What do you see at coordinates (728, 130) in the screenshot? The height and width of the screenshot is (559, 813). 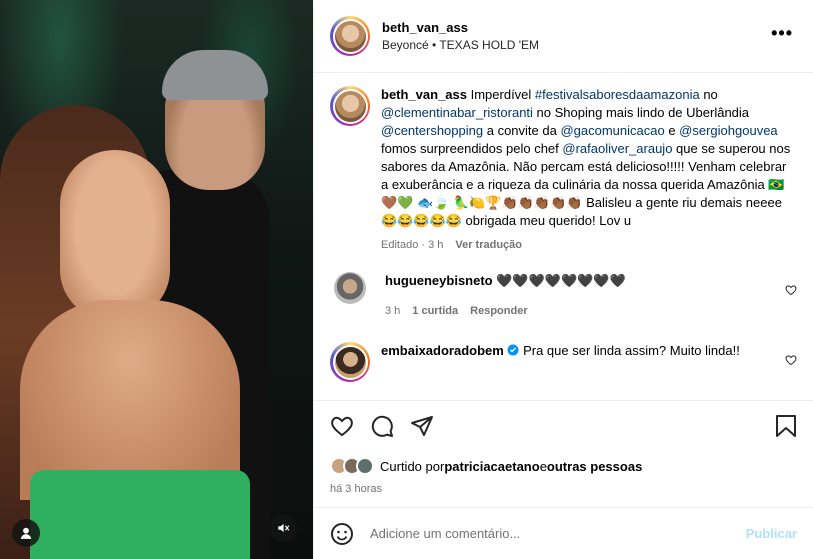 I see `mention: @sergiohgouvea` at bounding box center [728, 130].